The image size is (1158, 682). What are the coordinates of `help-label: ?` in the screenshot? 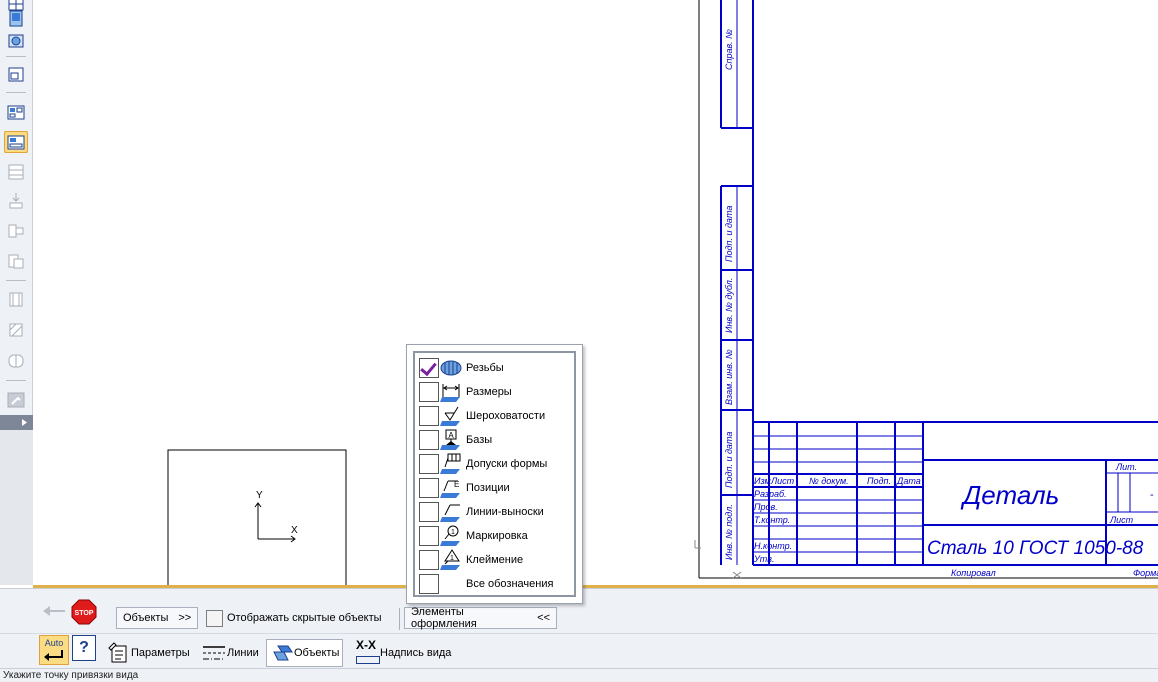 It's located at (84, 647).